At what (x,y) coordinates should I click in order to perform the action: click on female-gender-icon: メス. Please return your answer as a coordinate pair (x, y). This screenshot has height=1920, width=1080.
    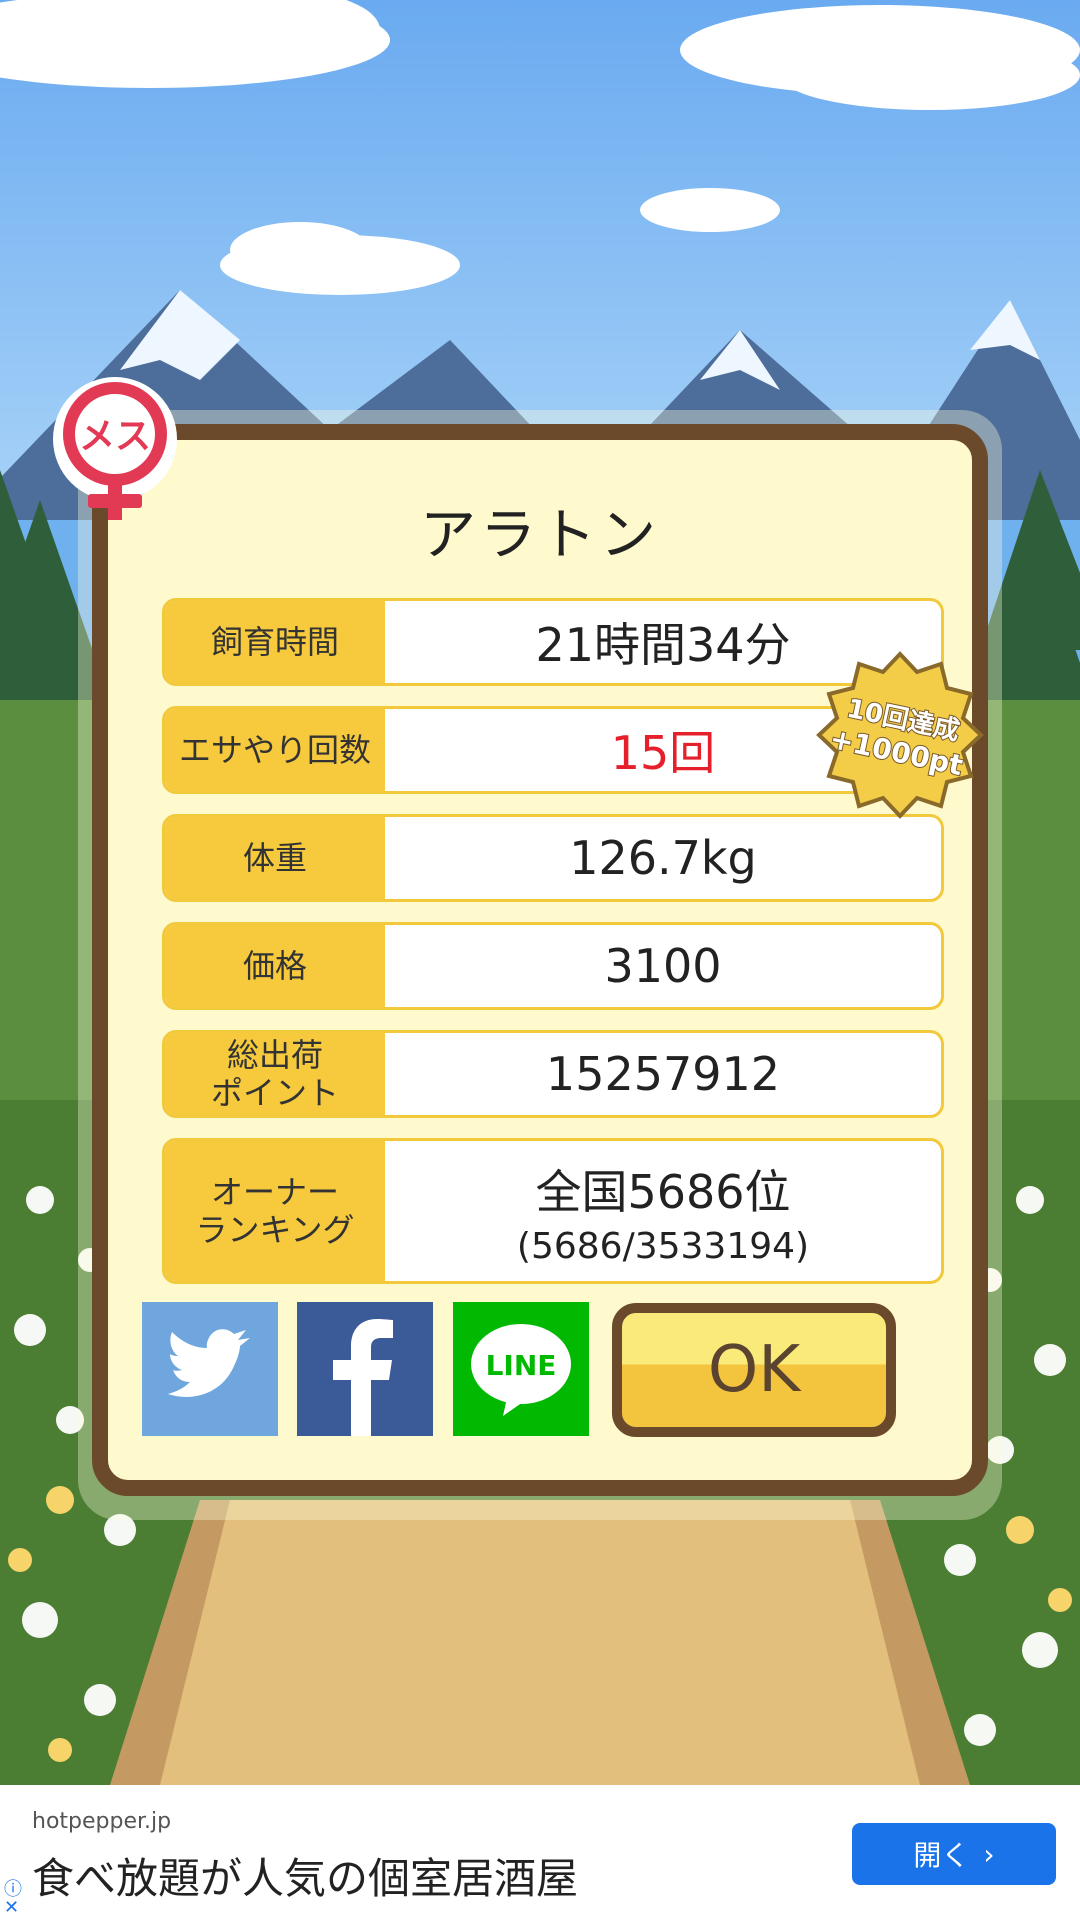
    Looking at the image, I should click on (115, 448).